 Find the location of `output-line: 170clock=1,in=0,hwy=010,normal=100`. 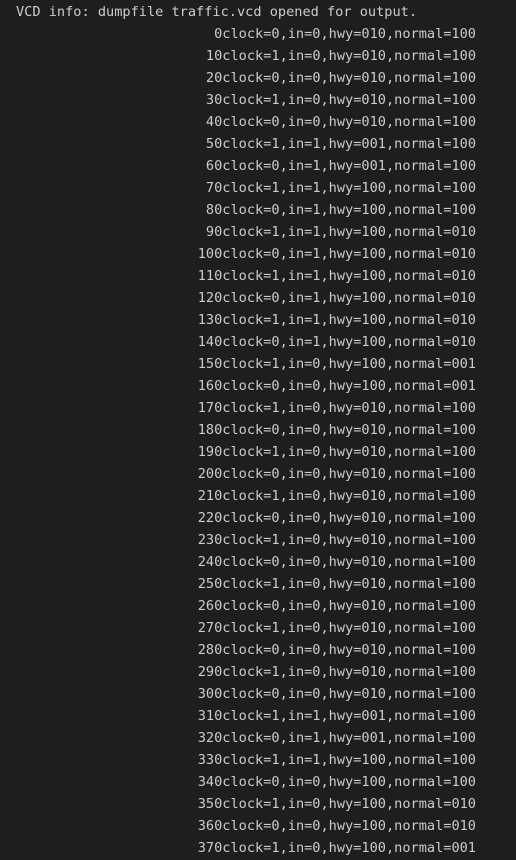

output-line: 170clock=1,in=0,hwy=010,normal=100 is located at coordinates (336, 408).